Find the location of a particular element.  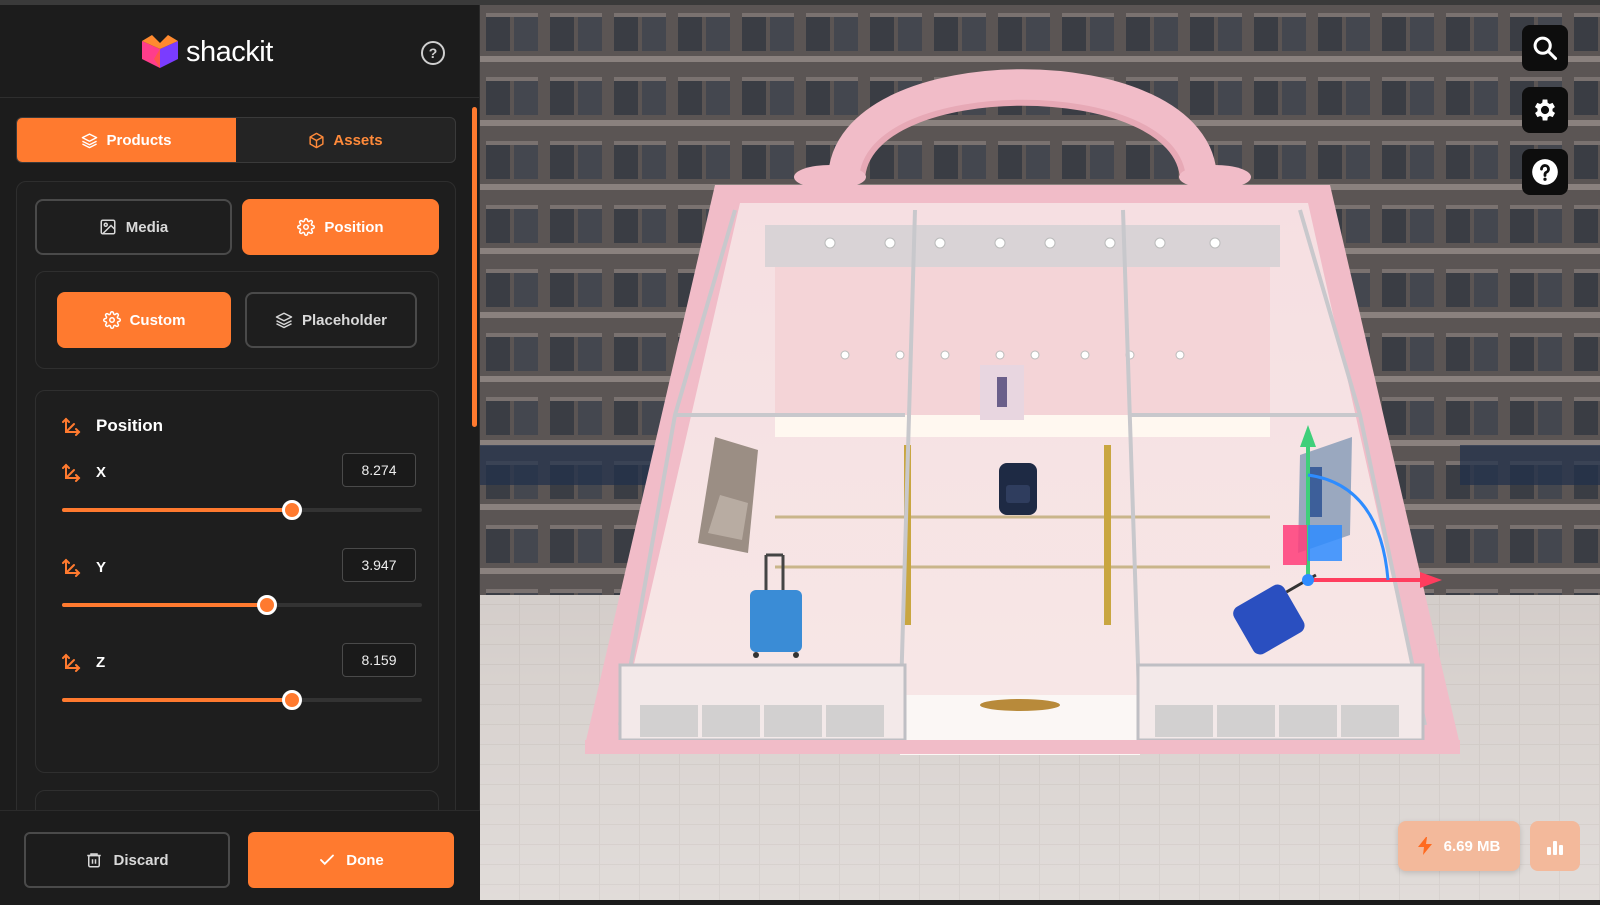

stats-button is located at coordinates (1555, 846).